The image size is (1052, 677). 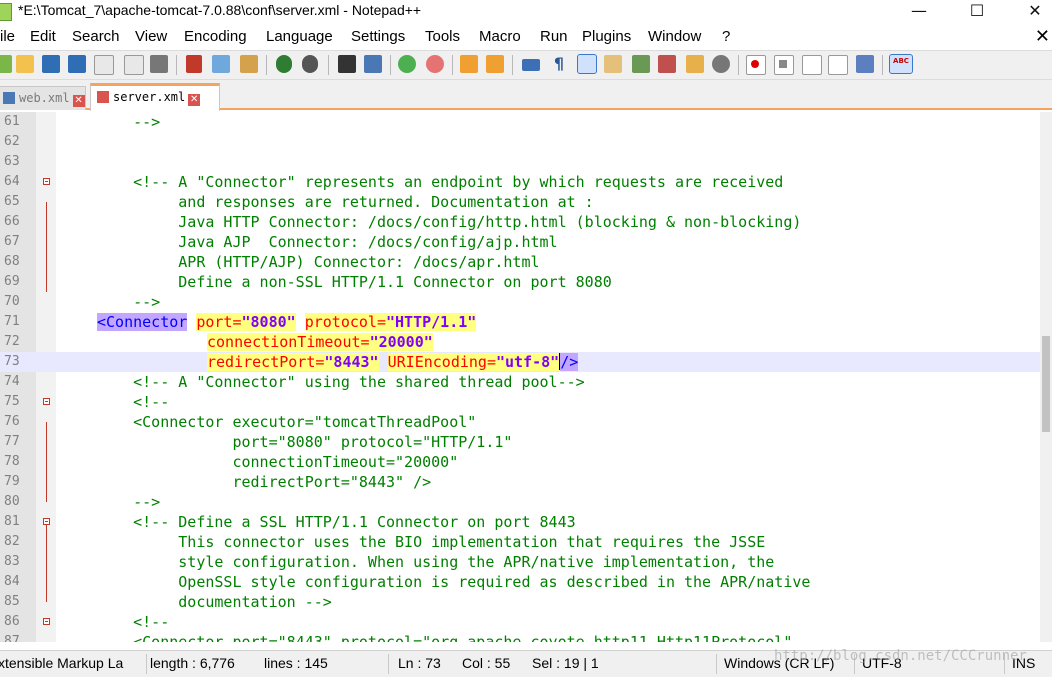 I want to click on line-number: 63, so click(x=12, y=161).